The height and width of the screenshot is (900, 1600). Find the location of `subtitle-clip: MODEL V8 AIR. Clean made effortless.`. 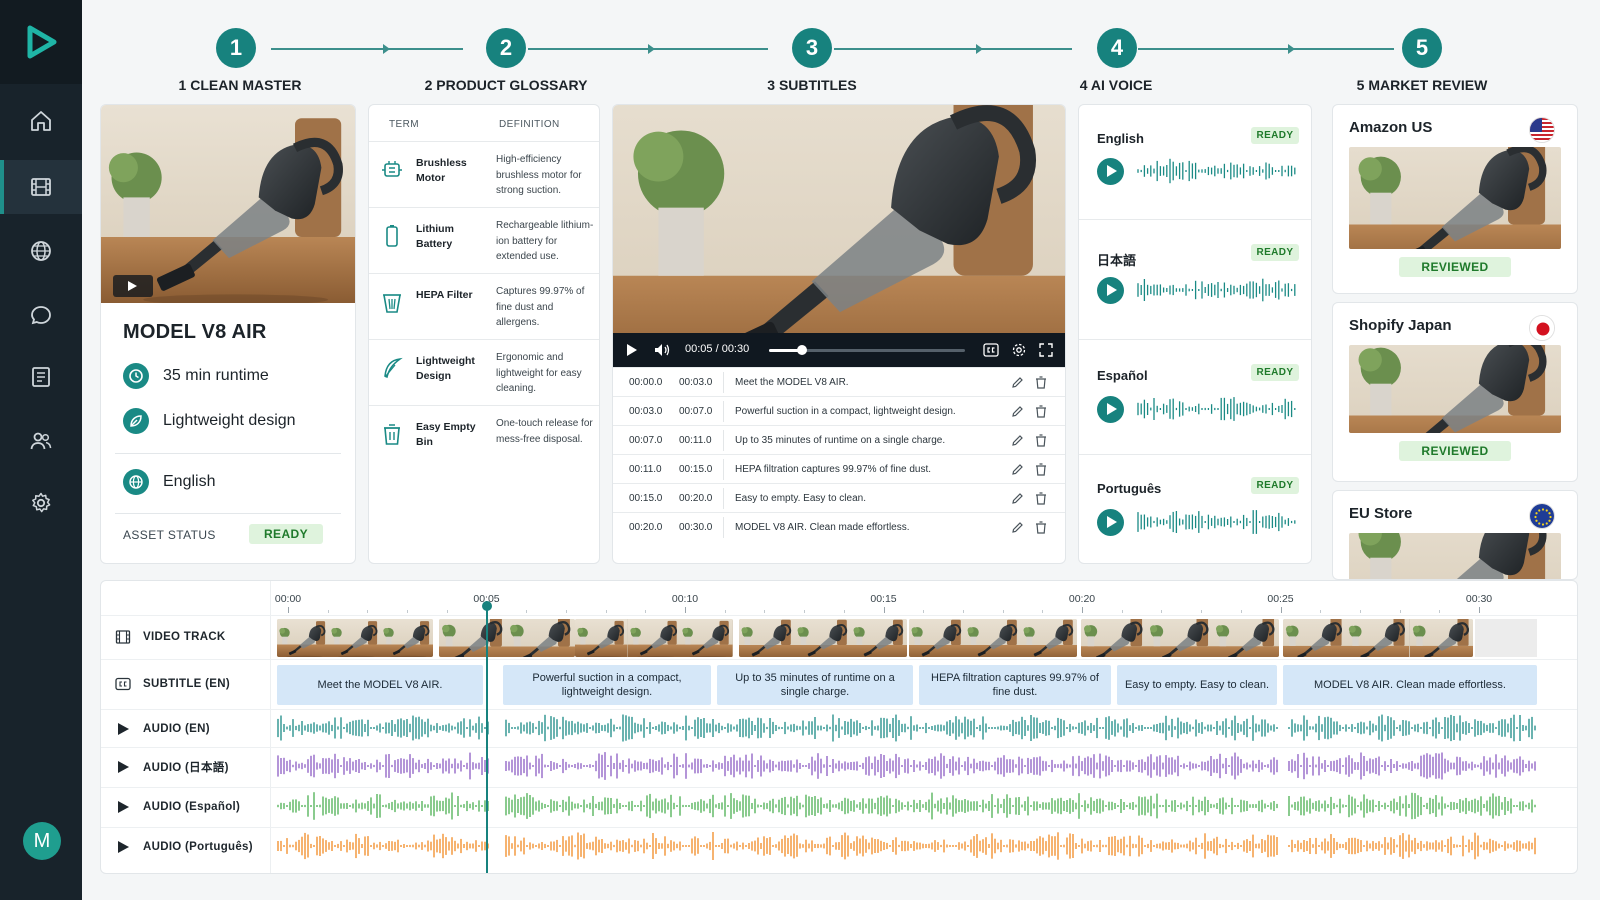

subtitle-clip: MODEL V8 AIR. Clean made effortless. is located at coordinates (1410, 685).